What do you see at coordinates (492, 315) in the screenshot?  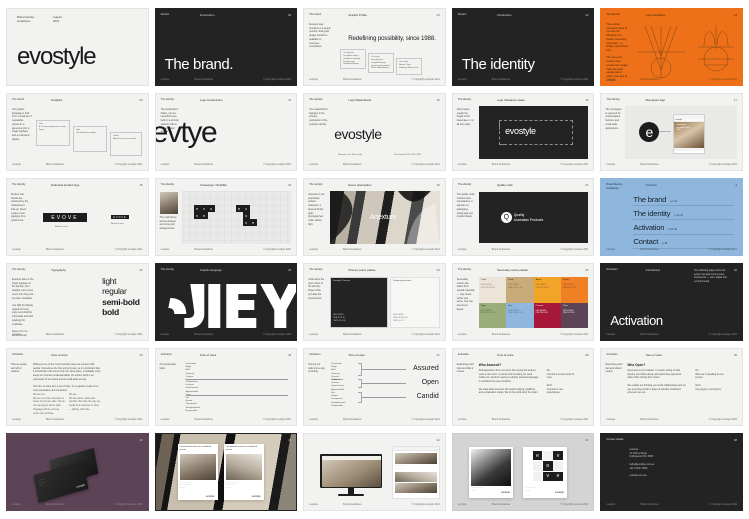 I see `swatch-sage: Sage HEX 9AAD7B RGB 154 173 123` at bounding box center [492, 315].